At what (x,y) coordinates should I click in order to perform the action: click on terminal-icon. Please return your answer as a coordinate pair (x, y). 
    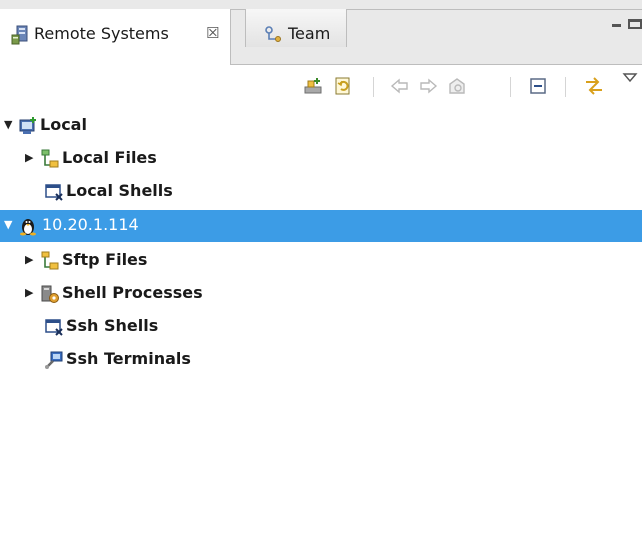
    Looking at the image, I should click on (54, 360).